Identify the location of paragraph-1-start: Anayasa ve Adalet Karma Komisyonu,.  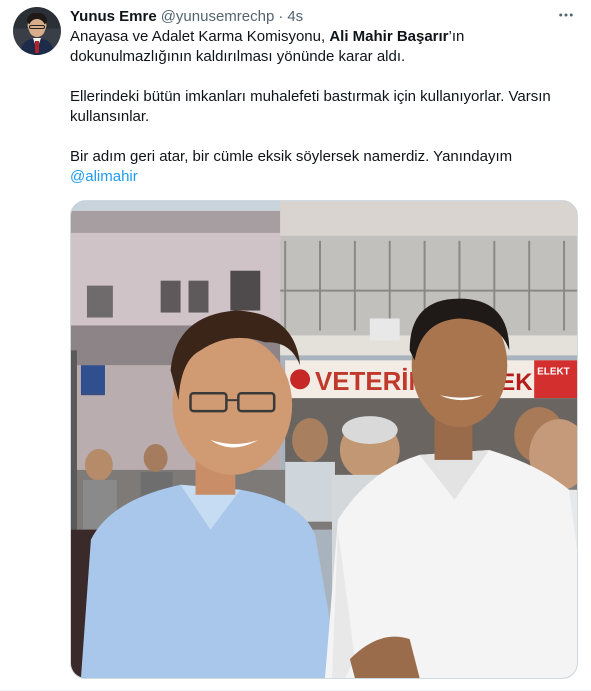
(200, 36).